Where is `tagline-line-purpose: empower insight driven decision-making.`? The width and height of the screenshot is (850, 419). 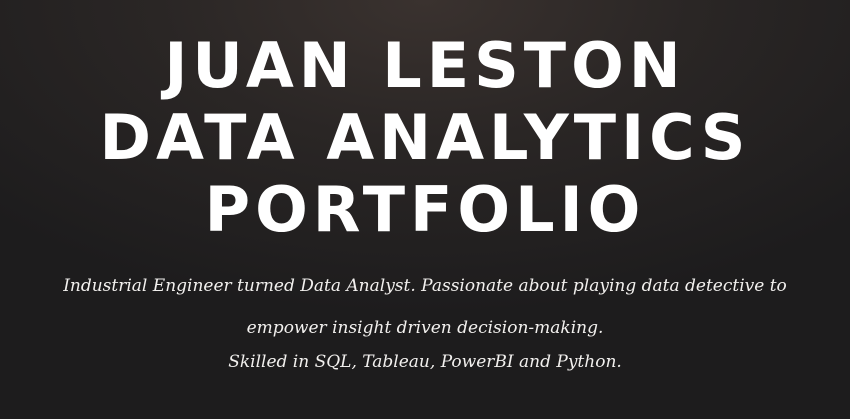
tagline-line-purpose: empower insight driven decision-making. is located at coordinates (425, 328).